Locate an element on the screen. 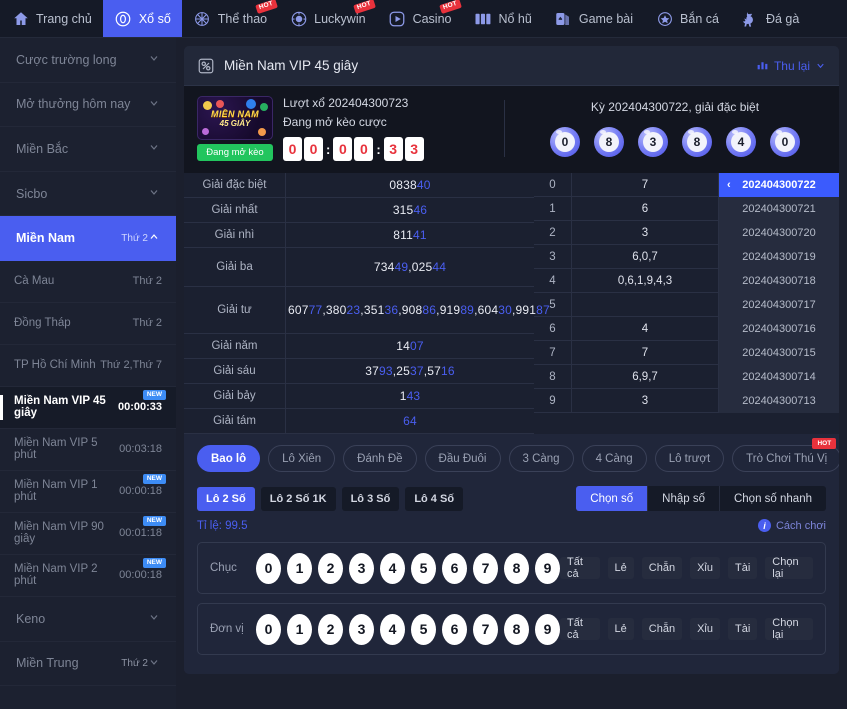  tab-label: Bao lô is located at coordinates (229, 458).